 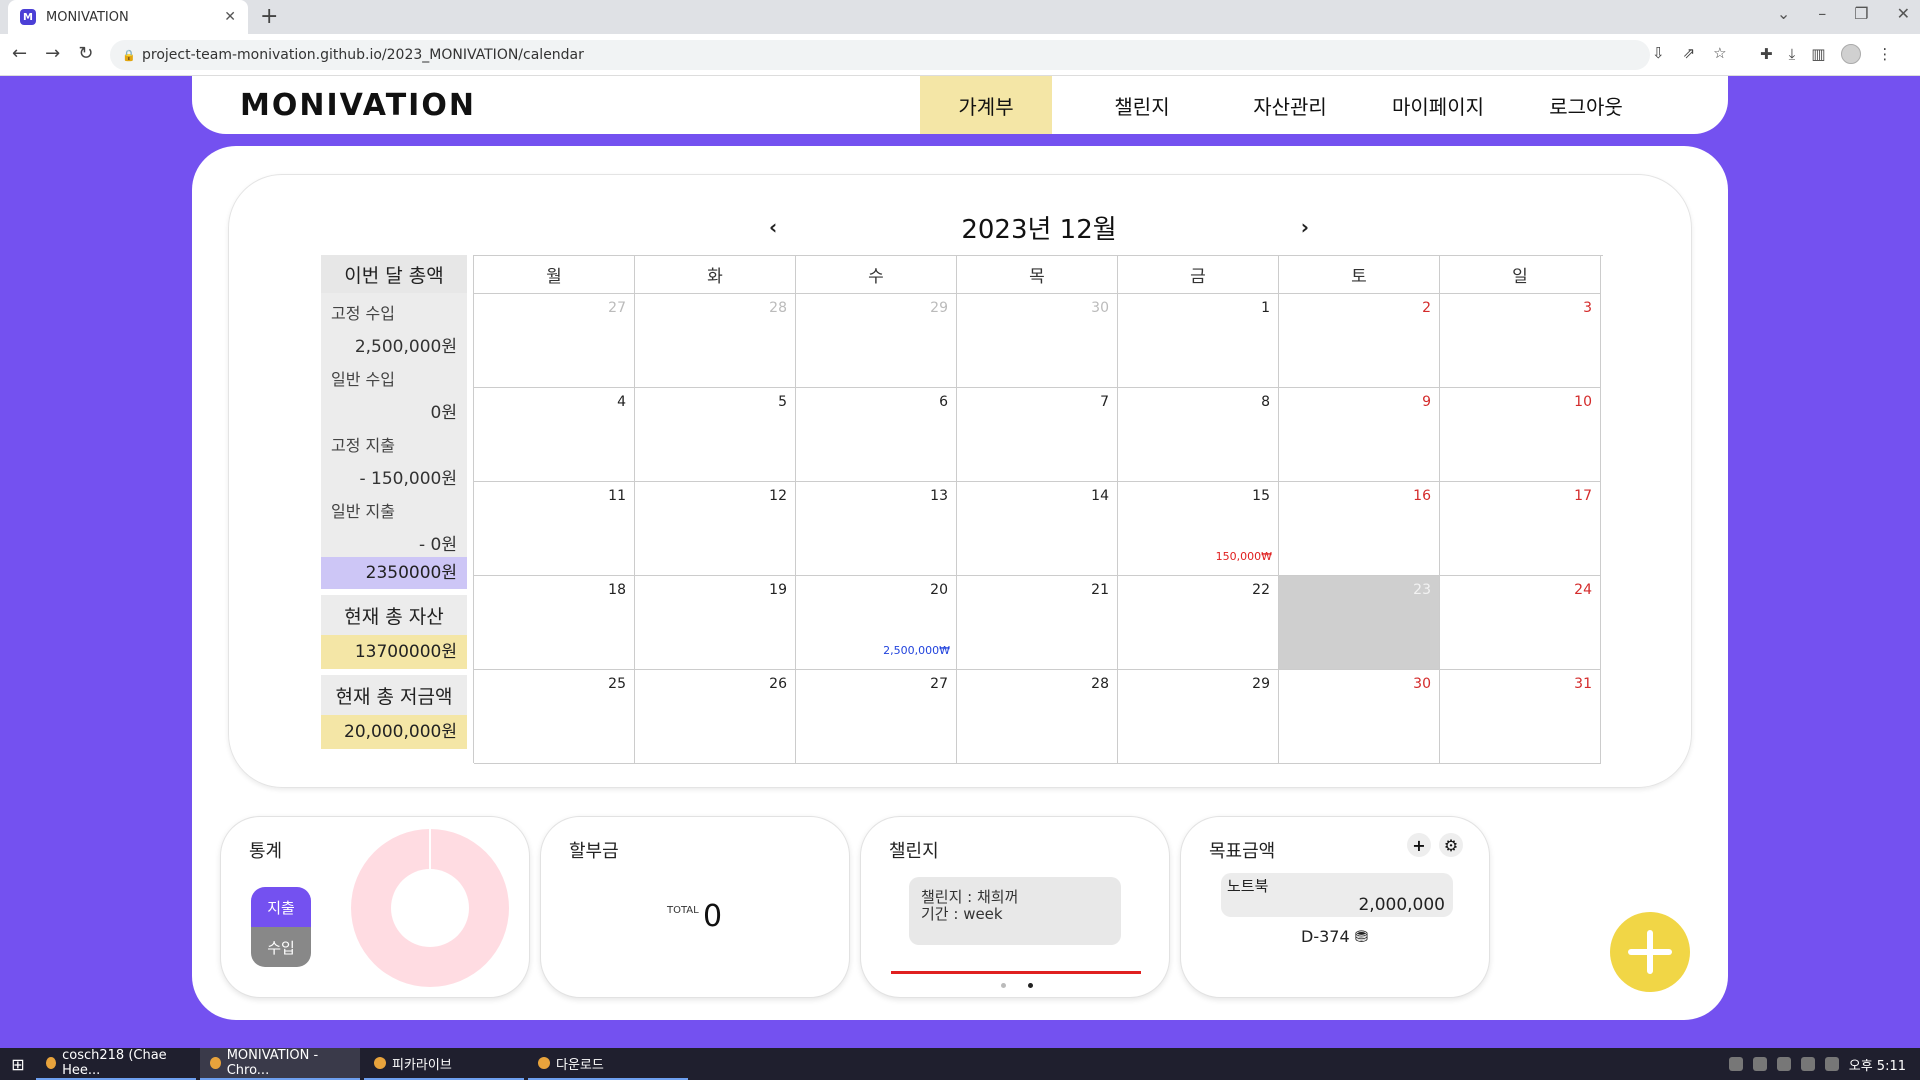 I want to click on goal-settings-icon: ⚙, so click(x=1451, y=845).